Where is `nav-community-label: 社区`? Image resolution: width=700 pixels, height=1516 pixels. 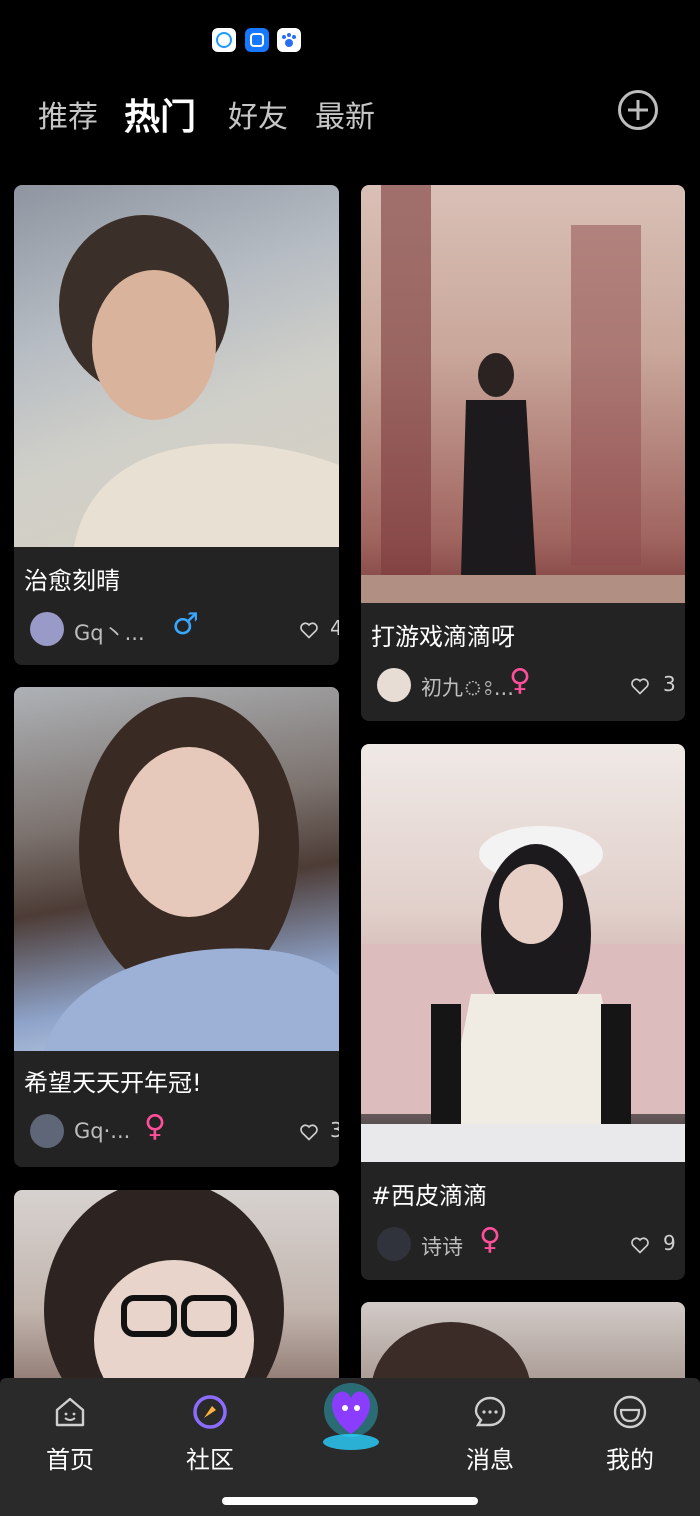 nav-community-label: 社区 is located at coordinates (210, 1460).